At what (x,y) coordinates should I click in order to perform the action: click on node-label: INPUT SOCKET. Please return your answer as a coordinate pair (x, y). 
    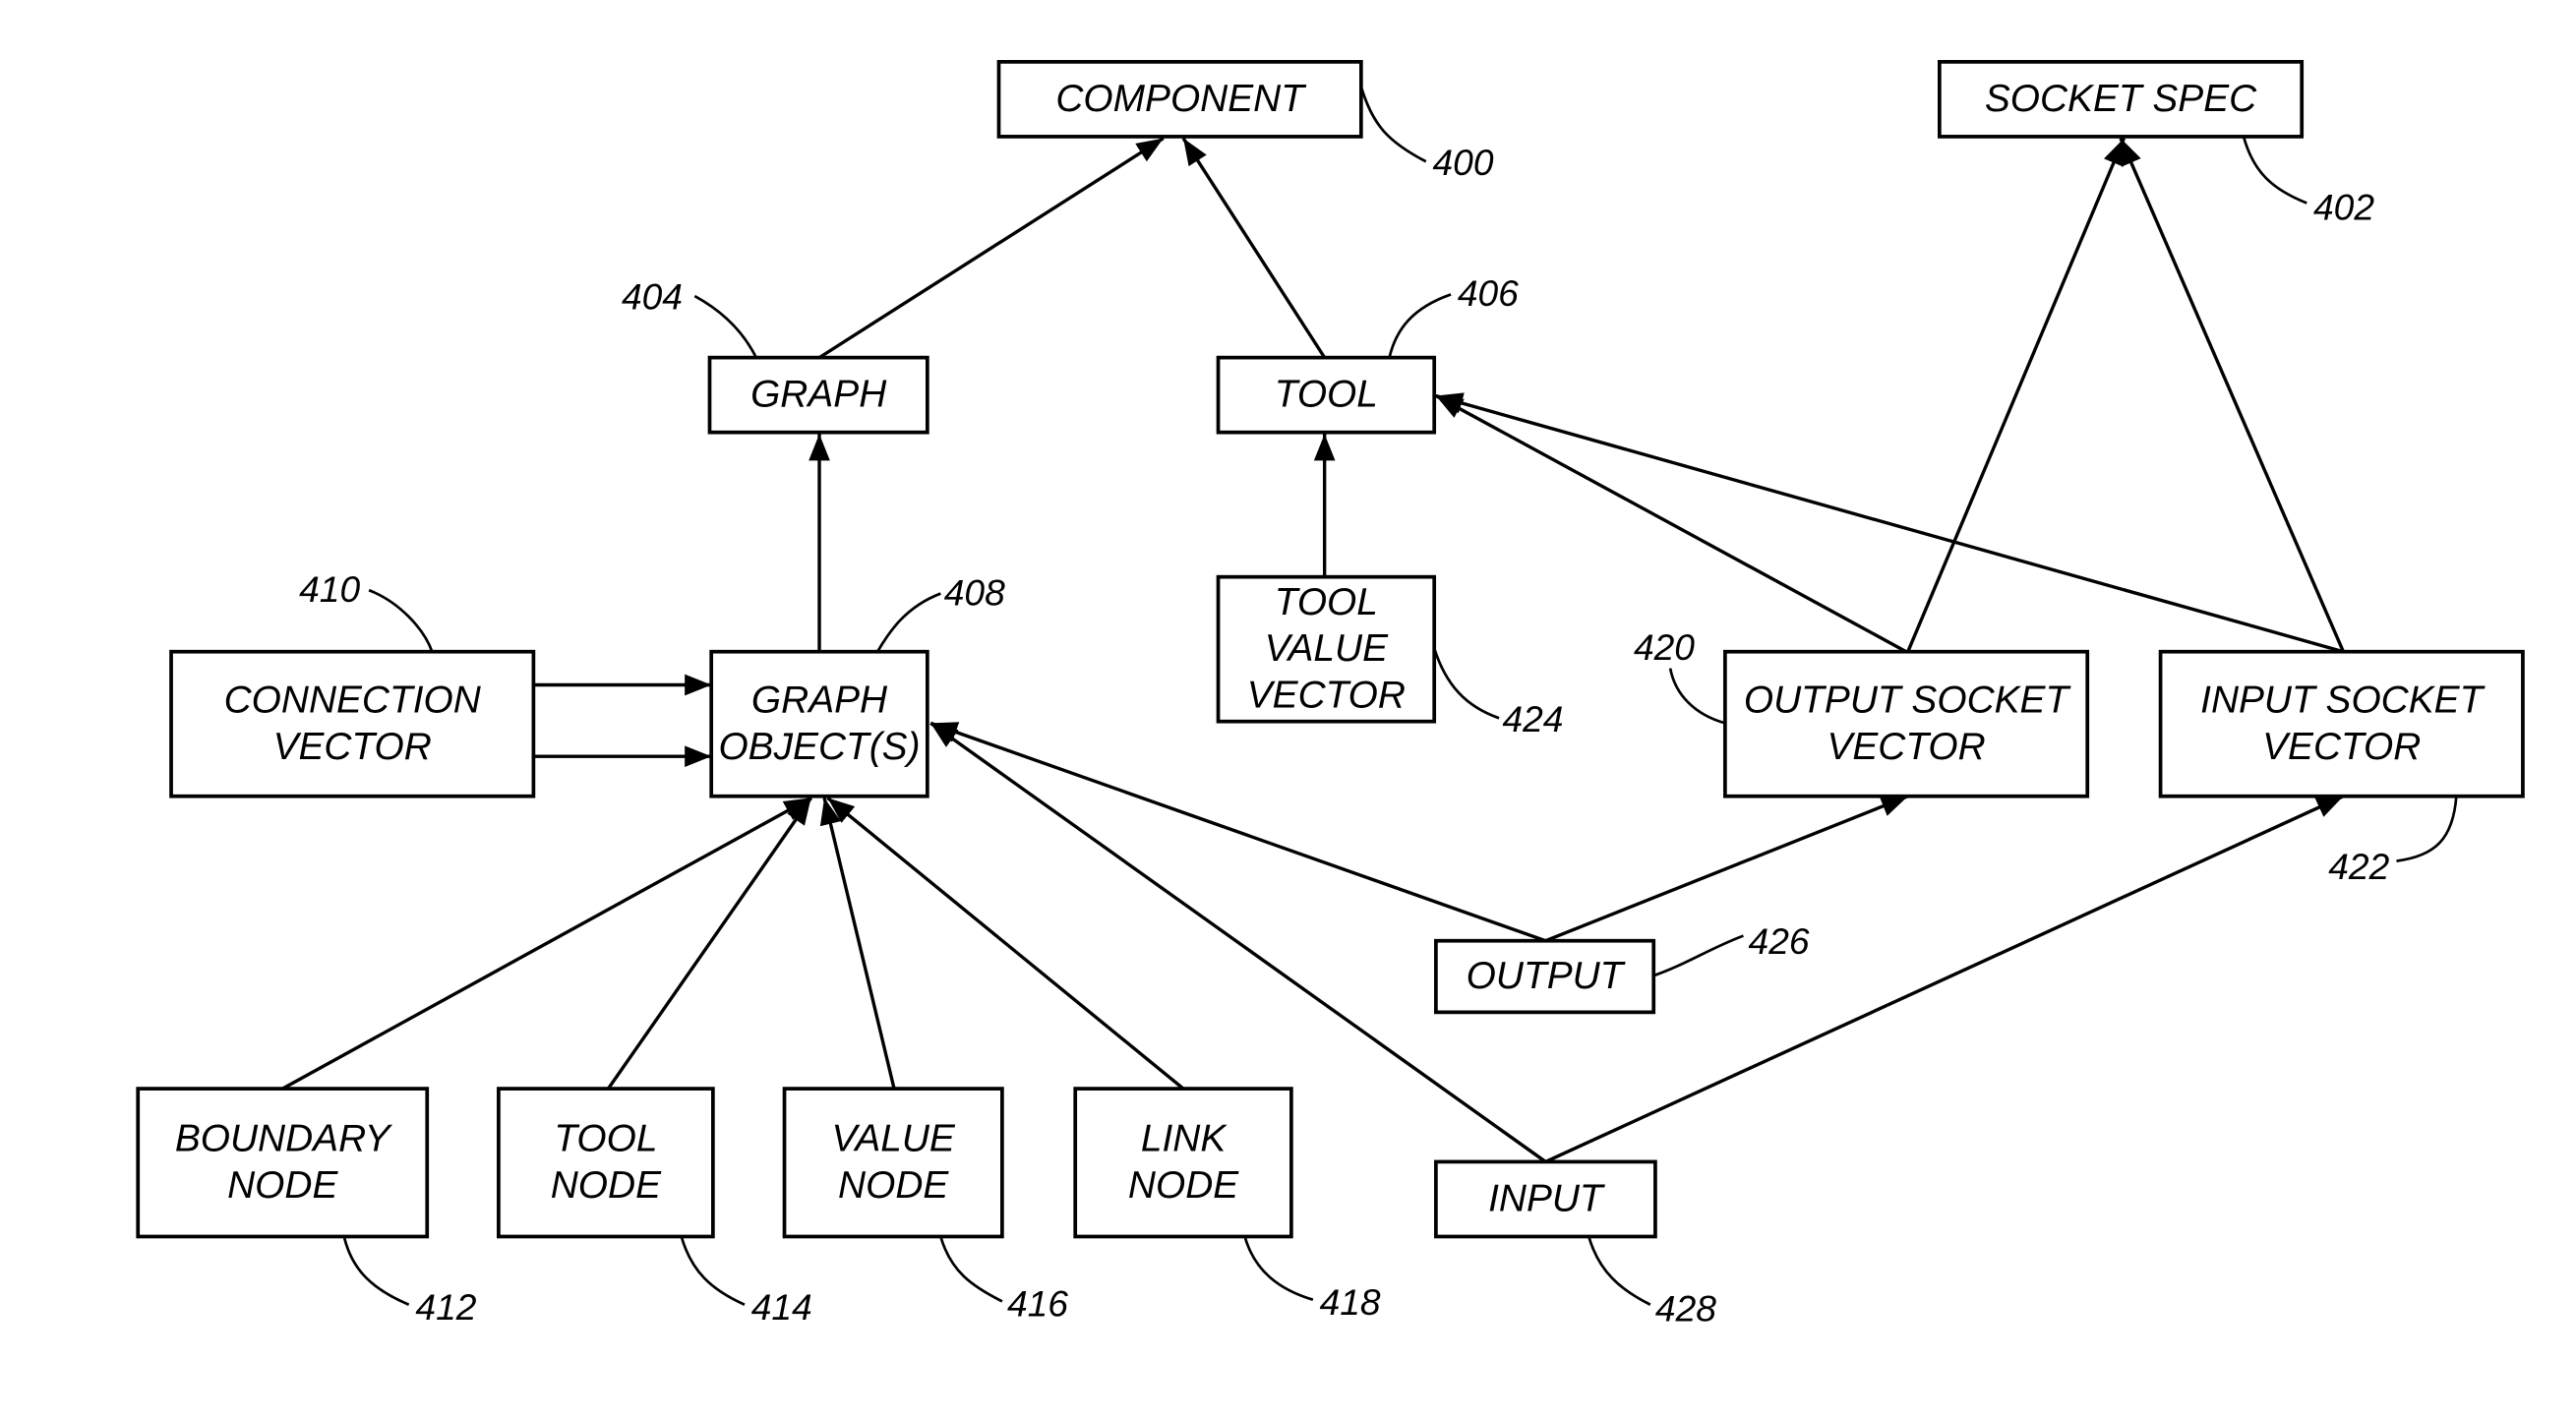
    Looking at the image, I should click on (2343, 700).